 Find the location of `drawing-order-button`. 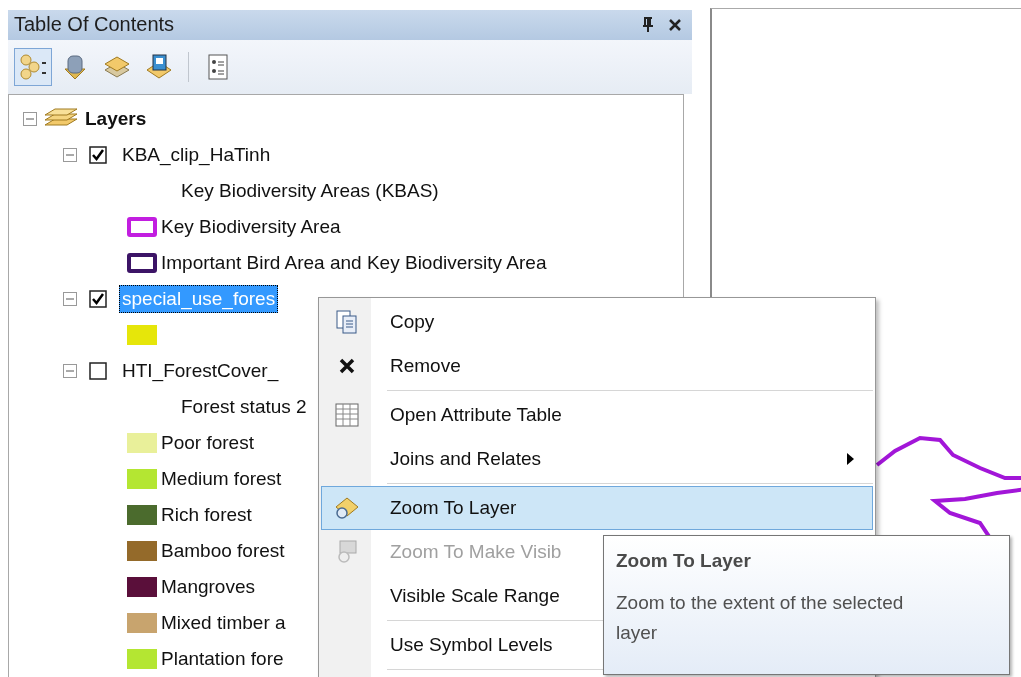

drawing-order-button is located at coordinates (33, 66).